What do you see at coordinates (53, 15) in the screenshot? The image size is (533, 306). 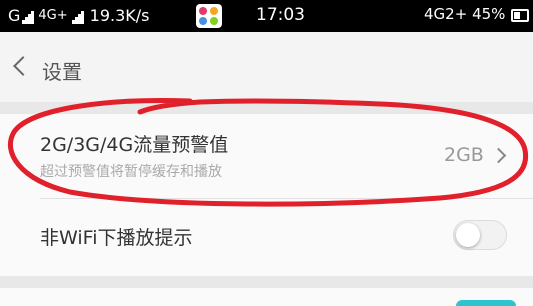 I see `network-type-label: 4G+` at bounding box center [53, 15].